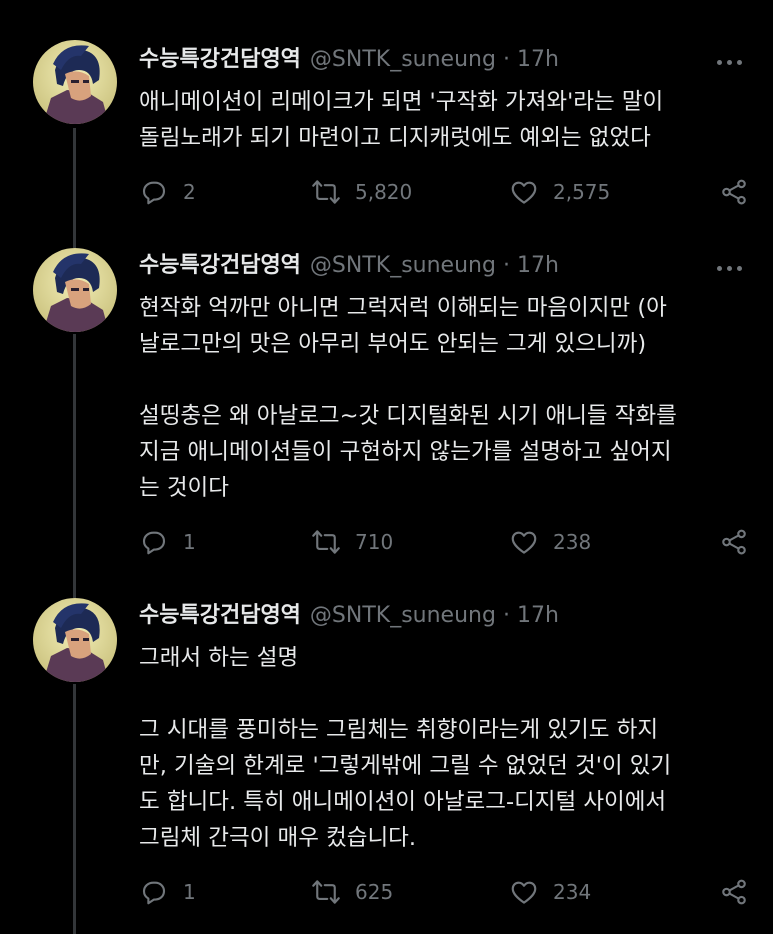  What do you see at coordinates (374, 542) in the screenshot?
I see `retweet-count: 710` at bounding box center [374, 542].